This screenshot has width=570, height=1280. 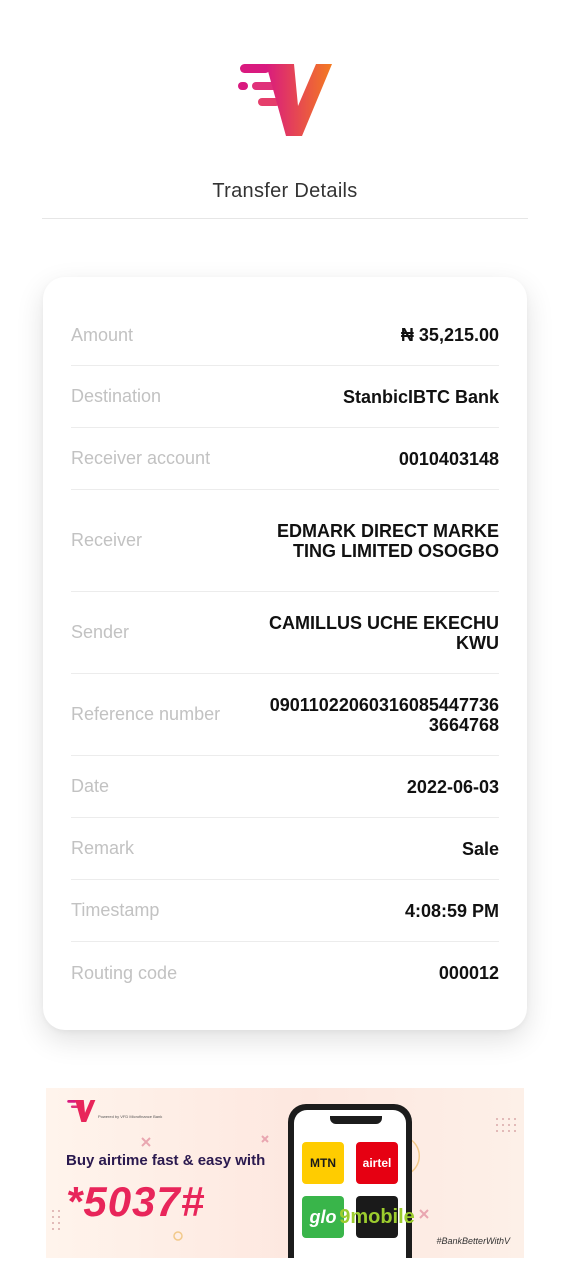 I want to click on promo-headline: Buy airtime fast & easy with, so click(x=166, y=1160).